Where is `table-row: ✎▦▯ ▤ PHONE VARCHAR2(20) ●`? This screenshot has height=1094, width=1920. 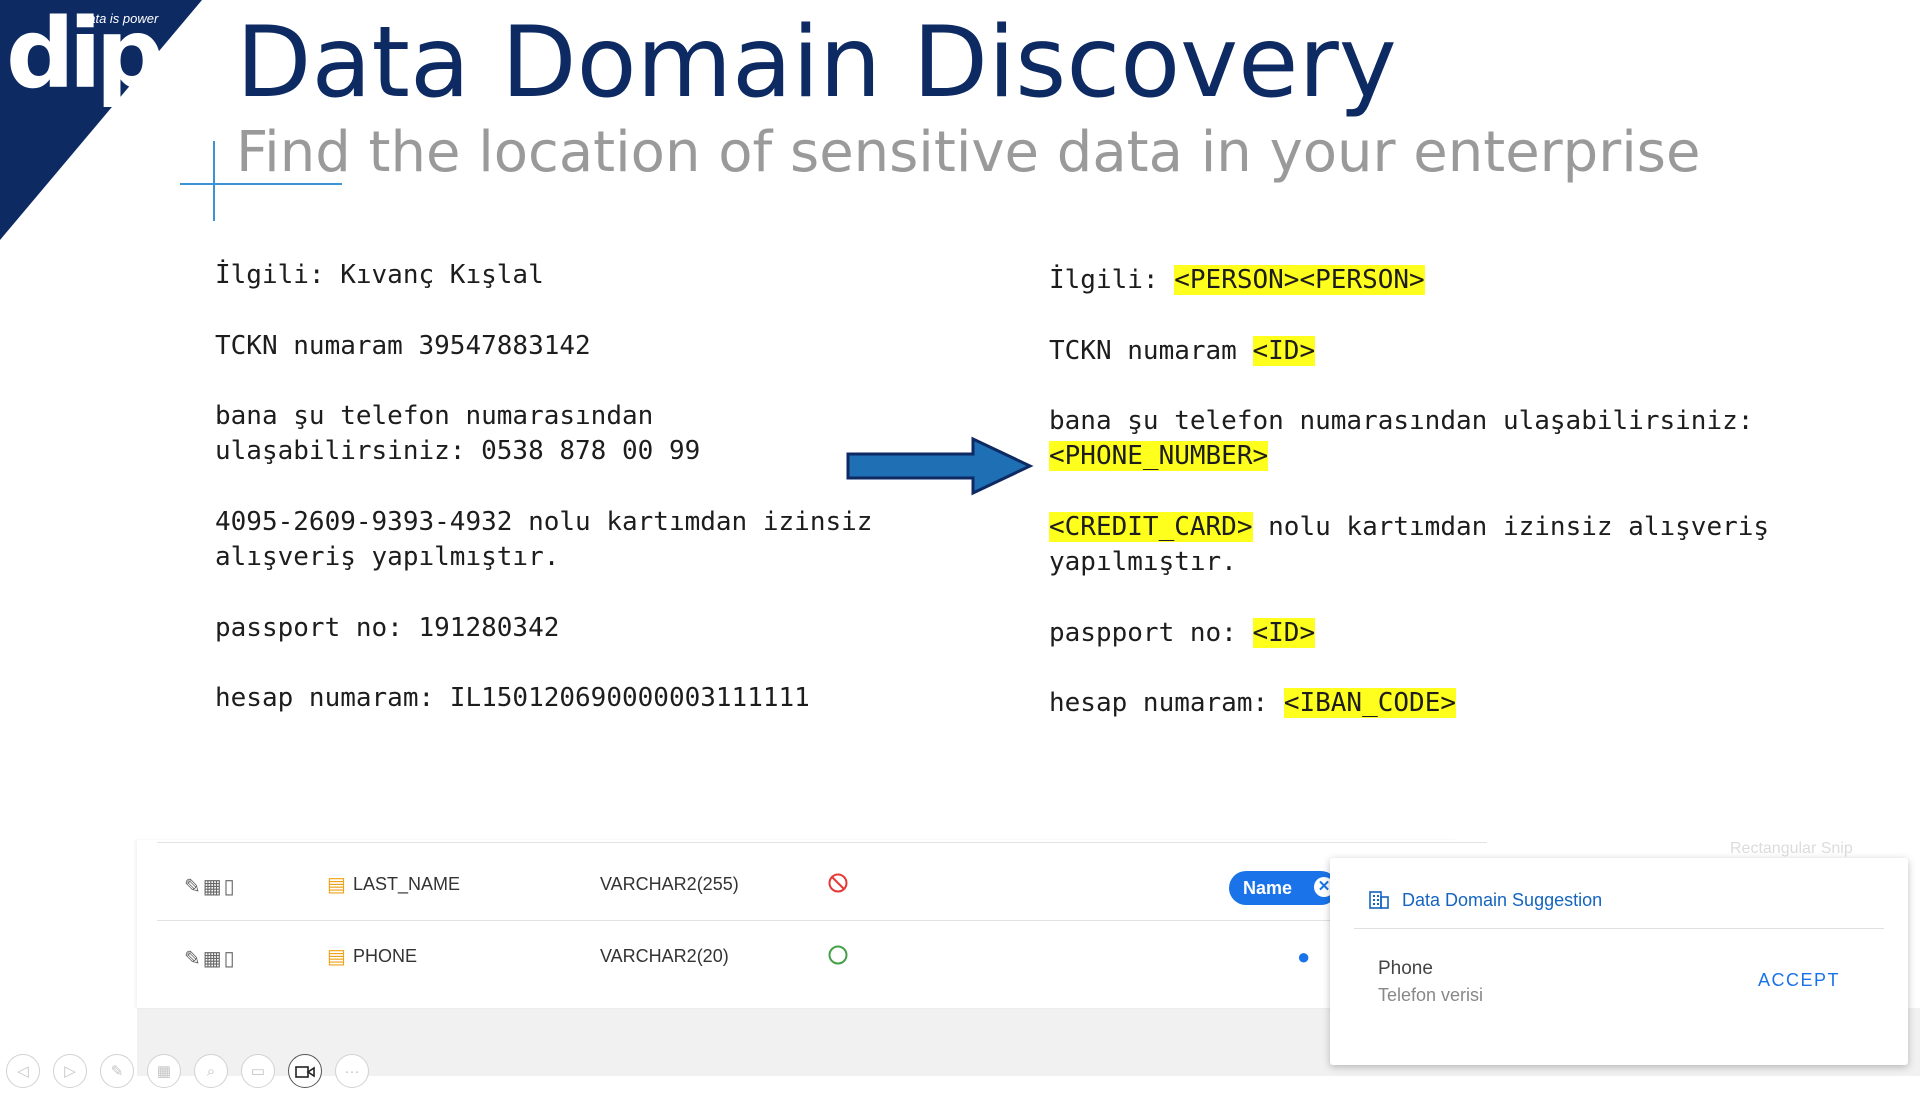 table-row: ✎▦▯ ▤ PHONE VARCHAR2(20) ● is located at coordinates (797, 957).